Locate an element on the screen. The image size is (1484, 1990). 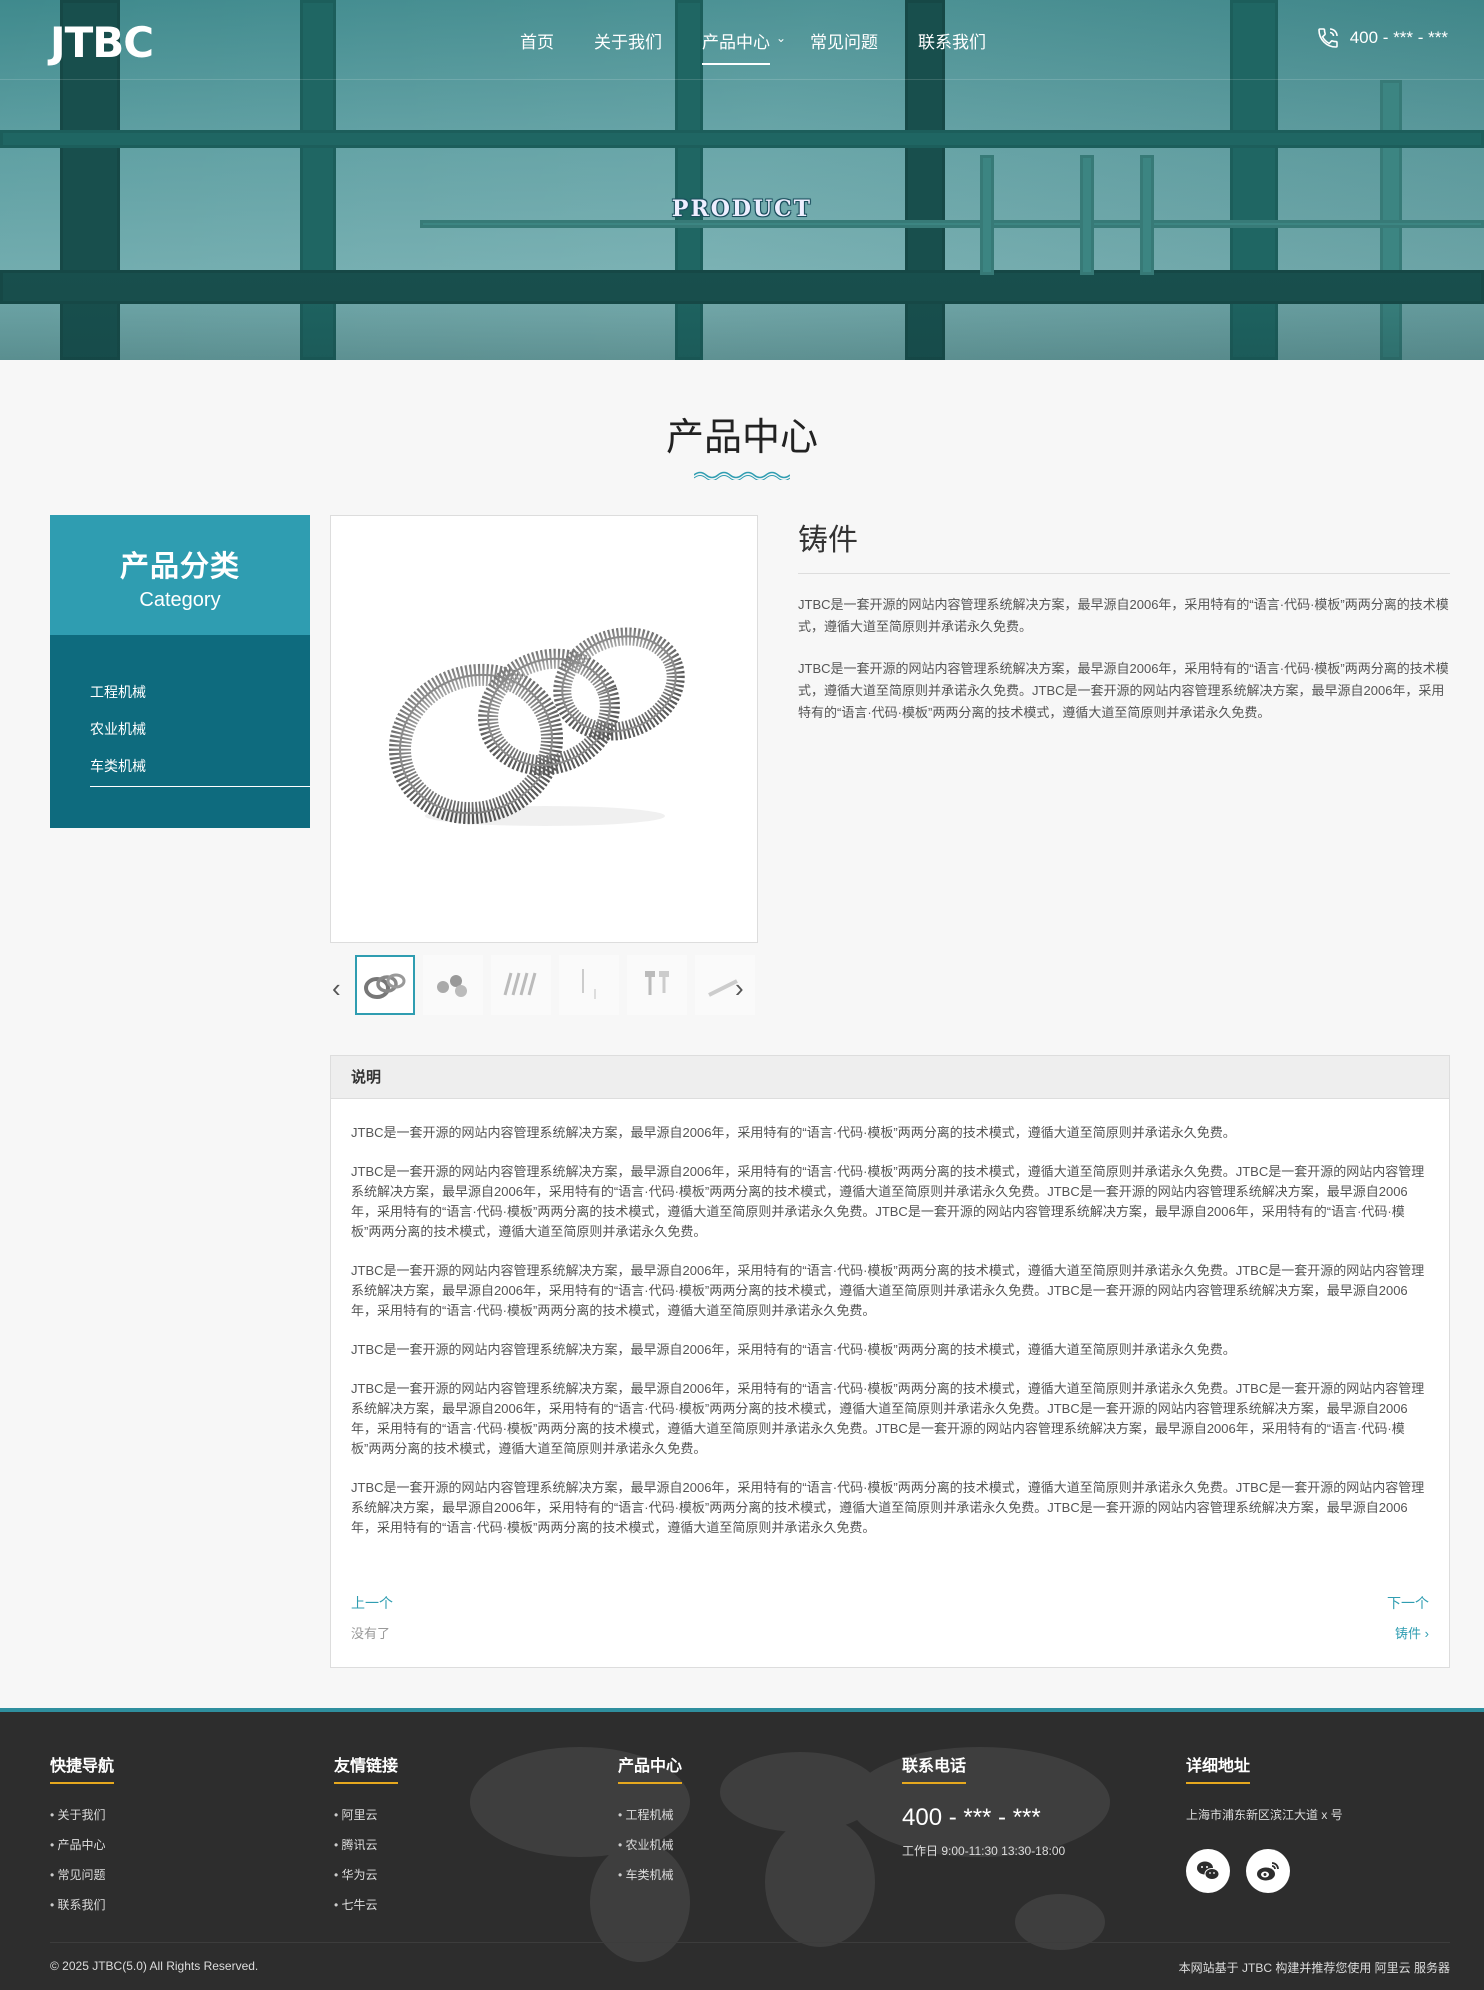
footer-quick-nav-list: 关于我们 产品中心 常见问题 联系我们 is located at coordinates (82, 1860).